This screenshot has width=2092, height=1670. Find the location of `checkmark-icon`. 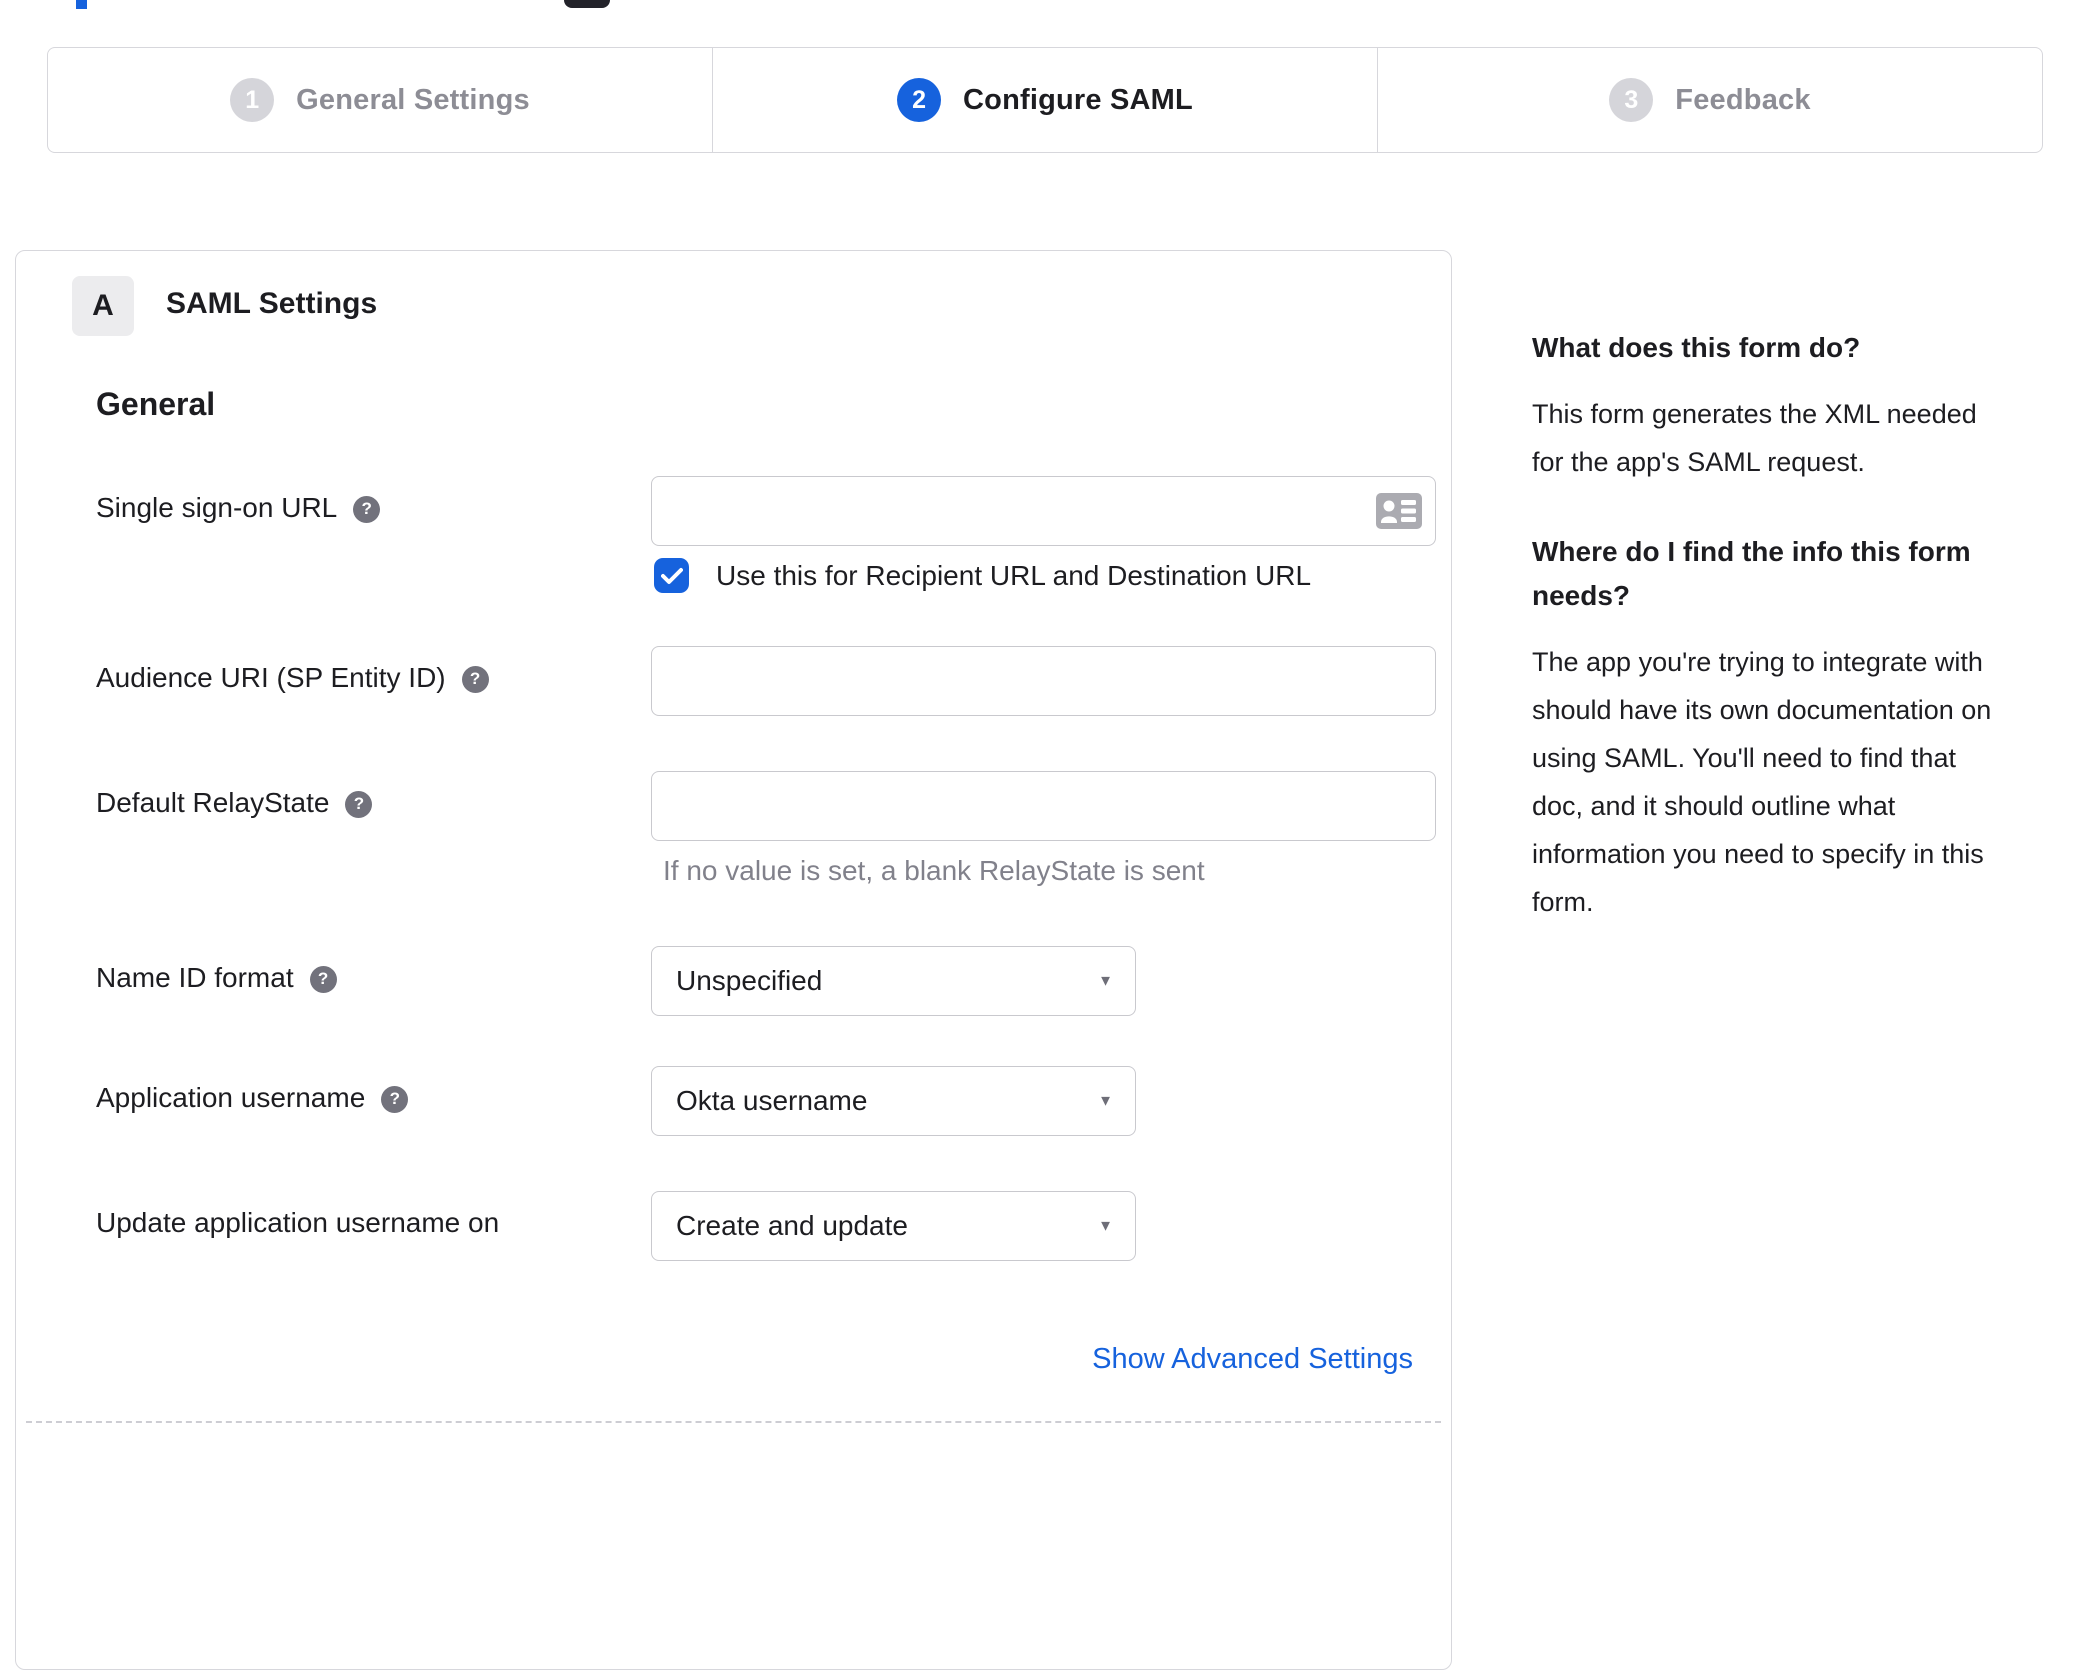

checkmark-icon is located at coordinates (671, 575).